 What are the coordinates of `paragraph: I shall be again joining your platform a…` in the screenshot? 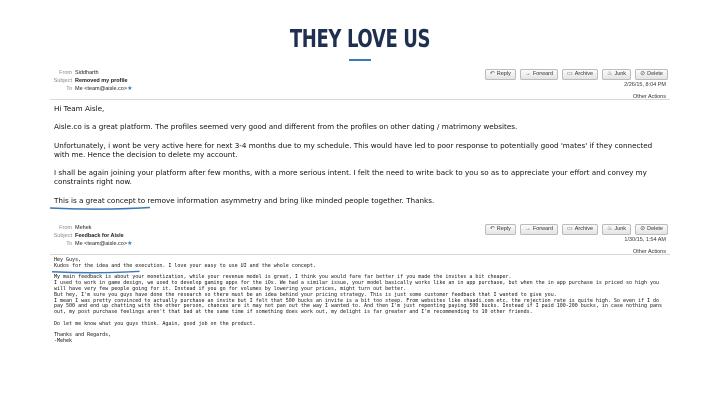 It's located at (350, 177).